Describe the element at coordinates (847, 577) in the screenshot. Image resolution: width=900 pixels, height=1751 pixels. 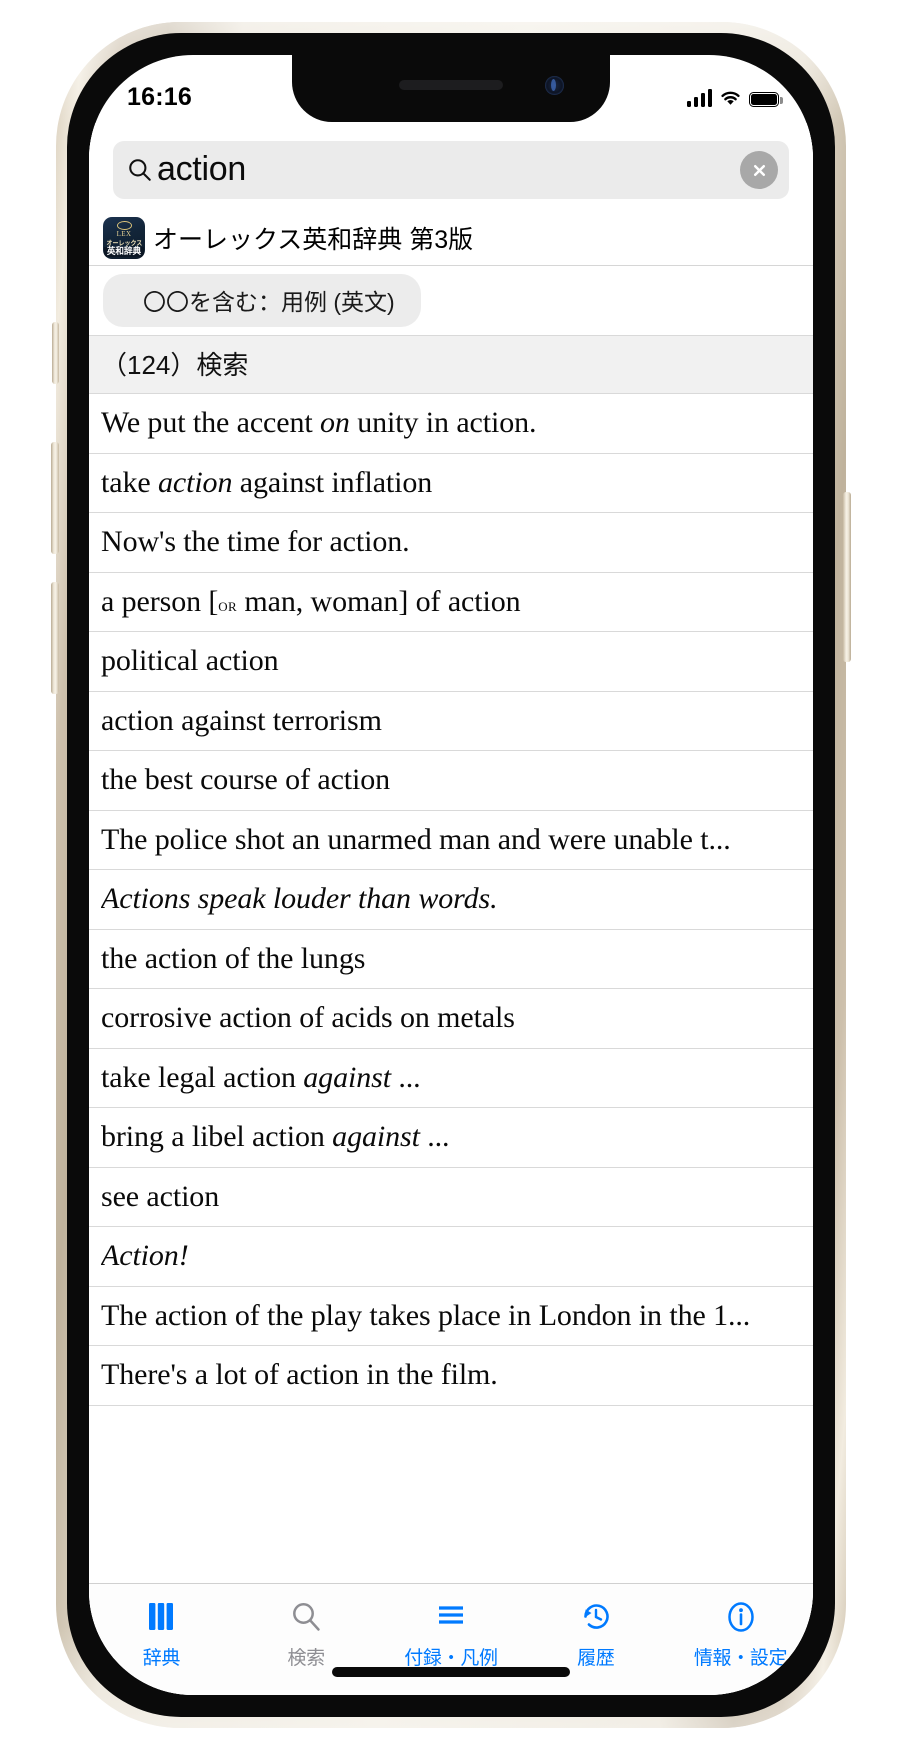
I see `power-button` at that location.